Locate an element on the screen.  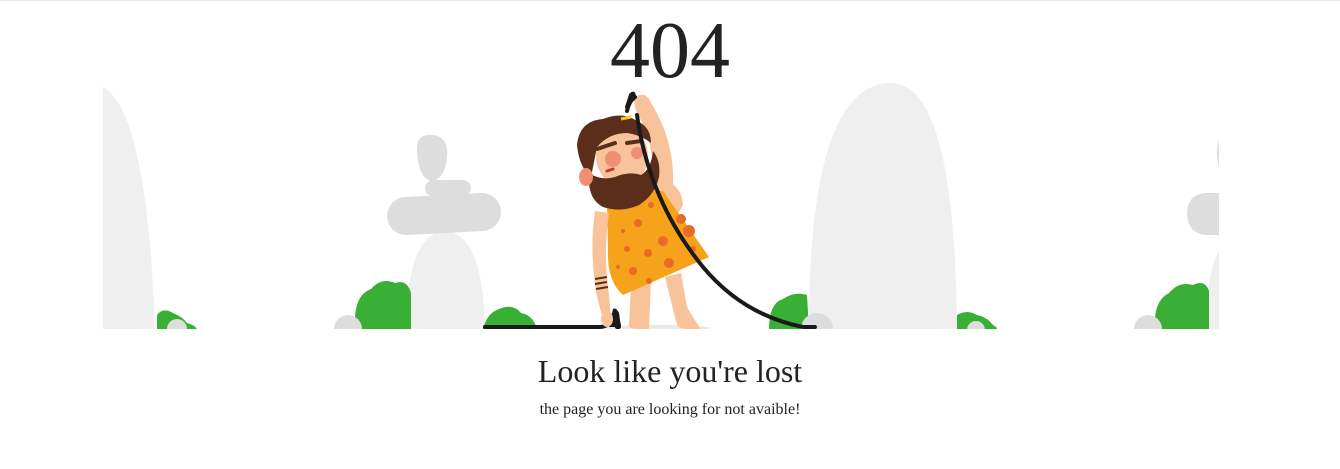
error-code: 404 is located at coordinates (670, 51).